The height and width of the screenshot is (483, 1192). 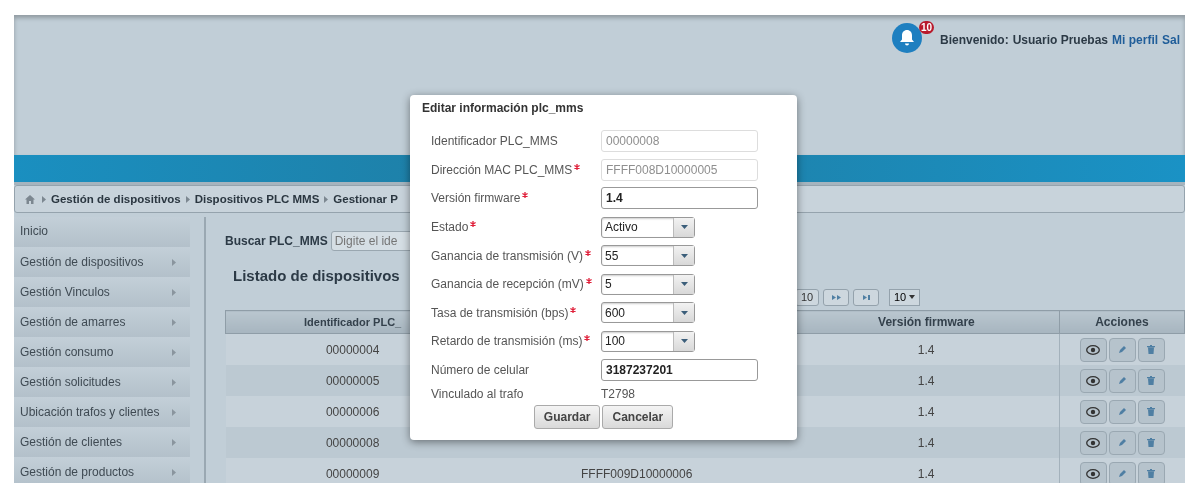 I want to click on page-button: 10, so click(x=807, y=297).